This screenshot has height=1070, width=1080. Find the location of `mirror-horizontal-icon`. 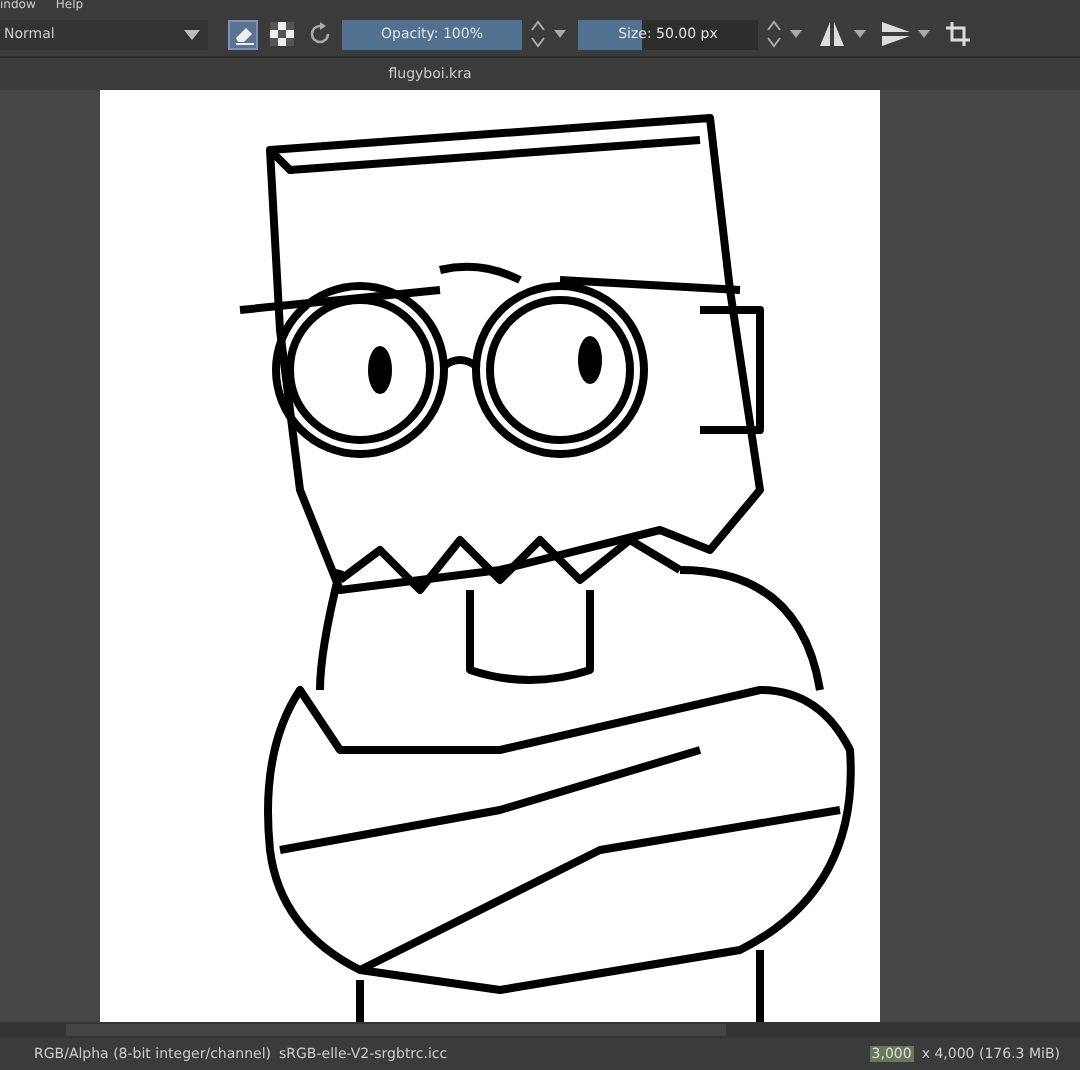

mirror-horizontal-icon is located at coordinates (832, 34).